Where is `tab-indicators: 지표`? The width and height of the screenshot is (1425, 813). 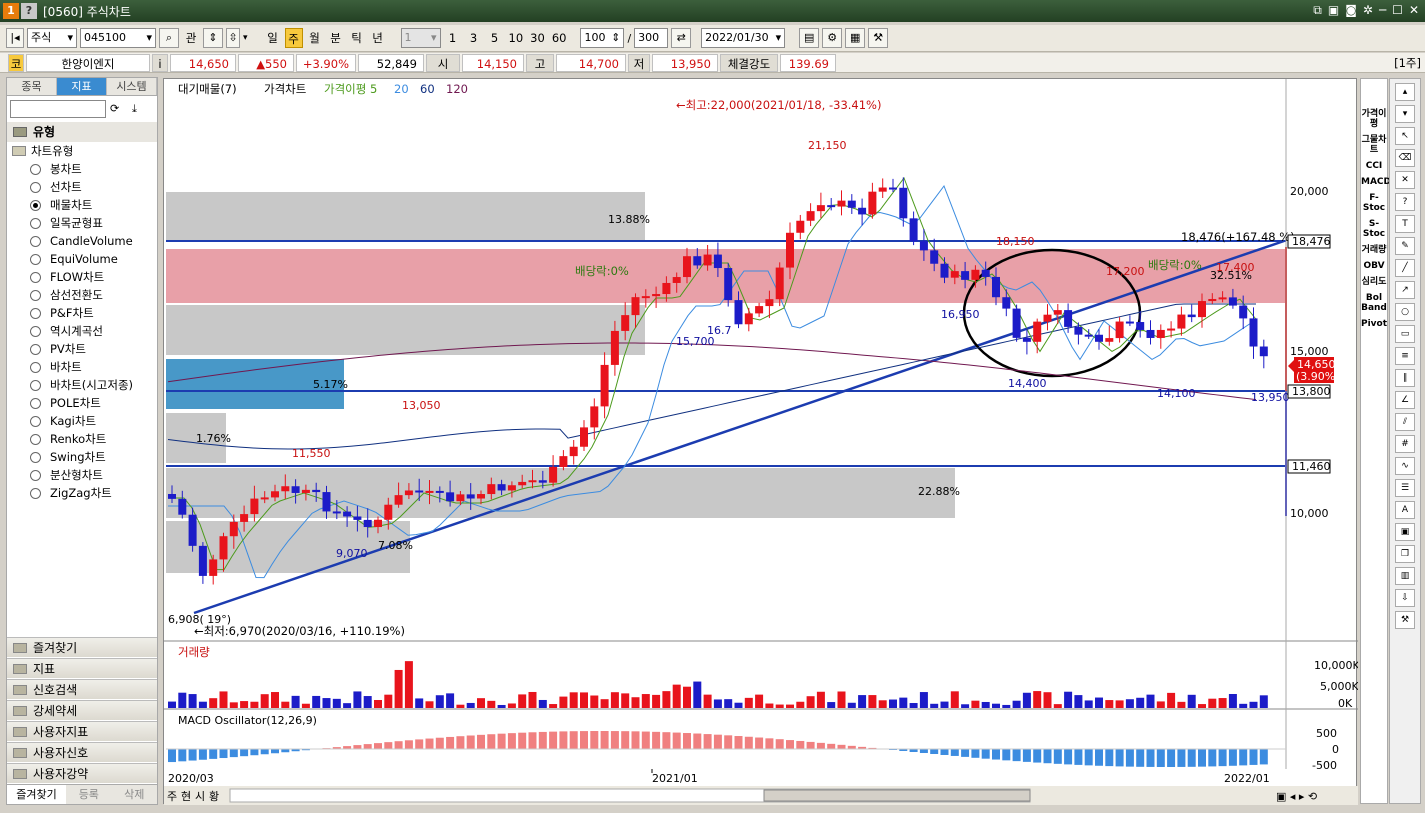 tab-indicators: 지표 is located at coordinates (82, 86).